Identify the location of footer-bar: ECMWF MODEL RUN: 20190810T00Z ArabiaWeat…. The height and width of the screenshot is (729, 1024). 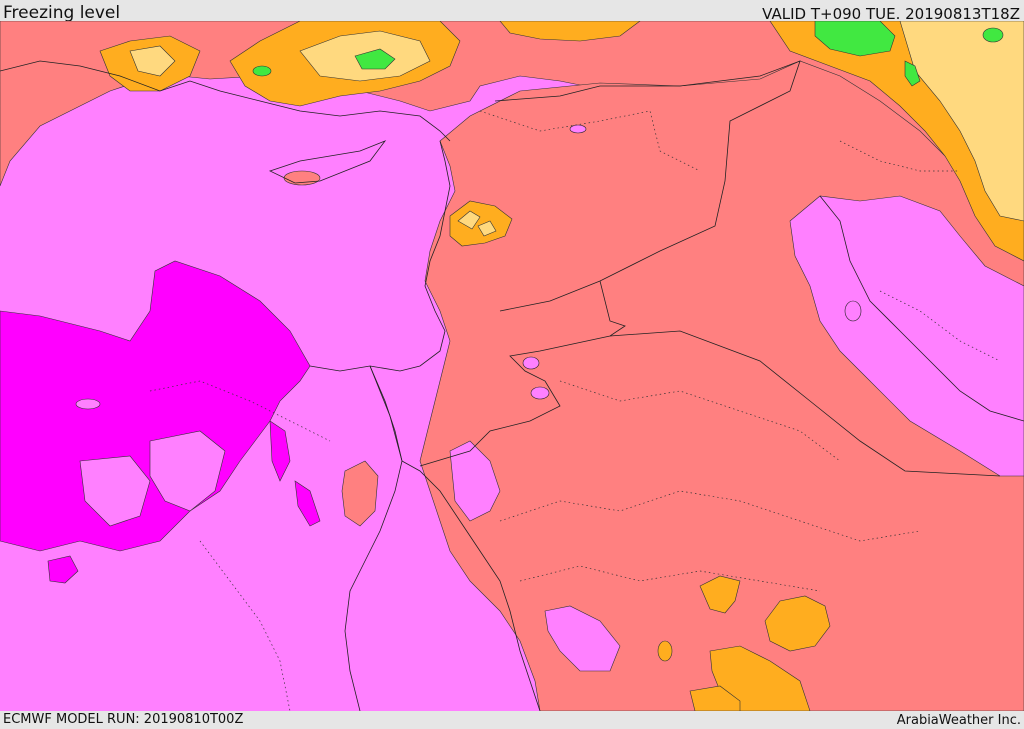
(512, 720).